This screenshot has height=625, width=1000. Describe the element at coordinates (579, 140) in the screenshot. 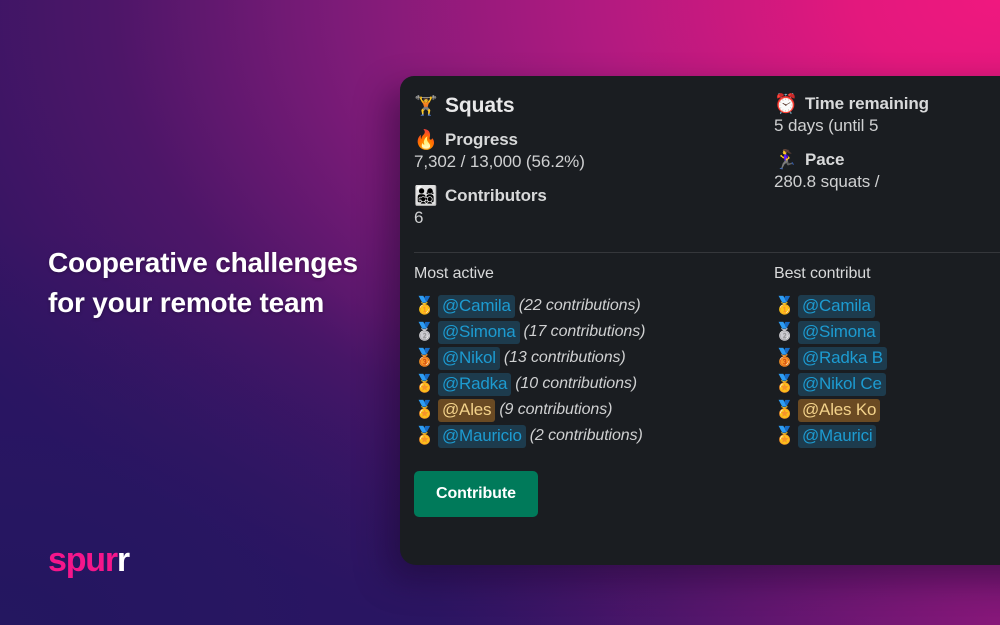

I see `progress-label-row: 🔥 Progress` at that location.